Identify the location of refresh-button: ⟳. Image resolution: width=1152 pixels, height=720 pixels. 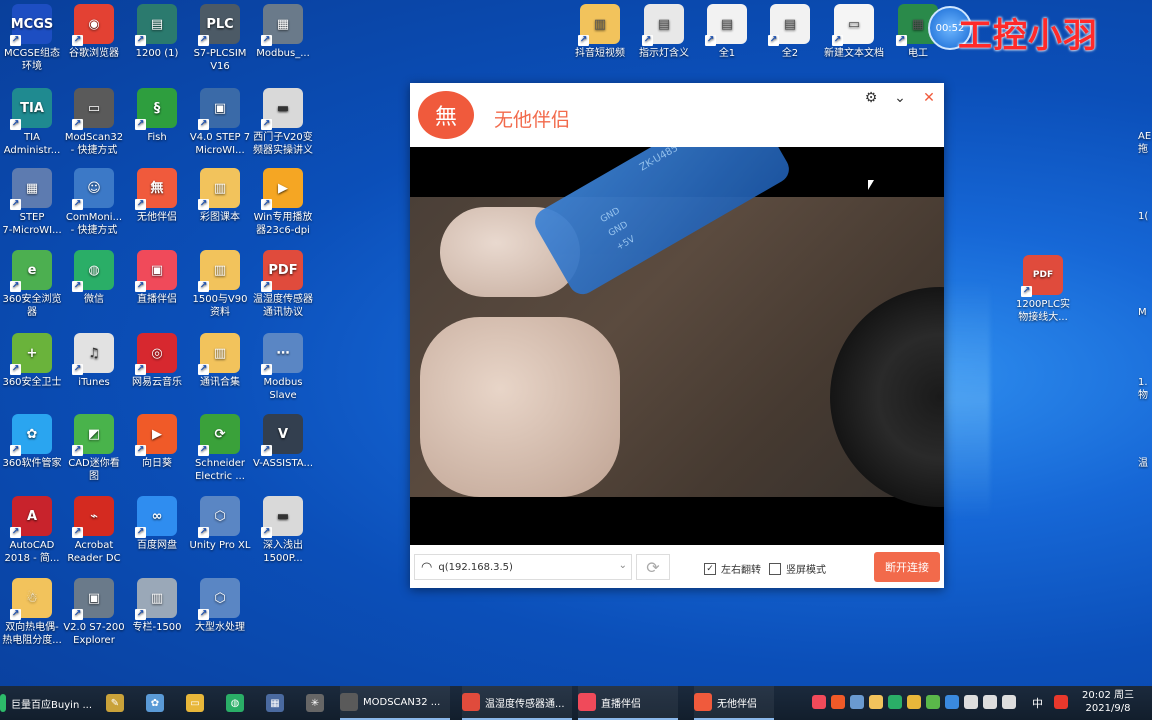
(653, 567).